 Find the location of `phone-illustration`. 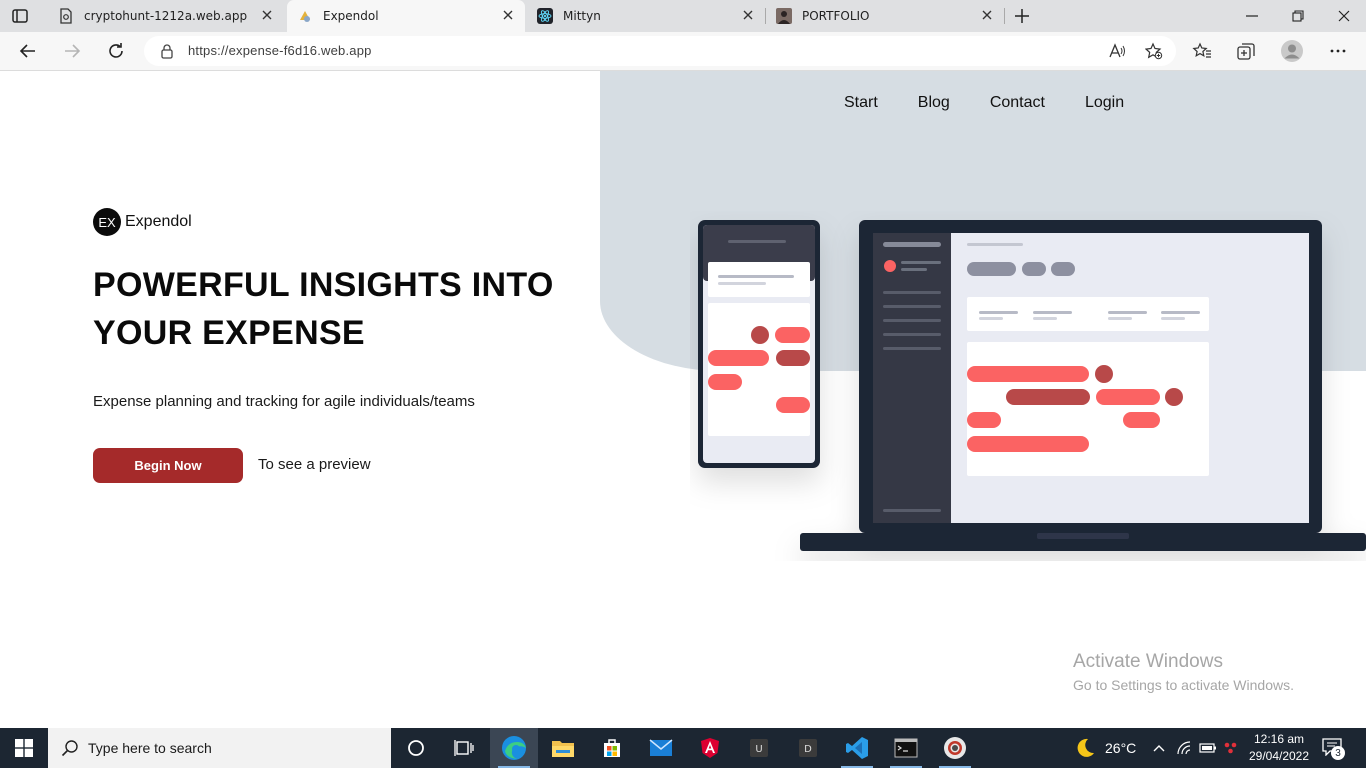

phone-illustration is located at coordinates (759, 344).